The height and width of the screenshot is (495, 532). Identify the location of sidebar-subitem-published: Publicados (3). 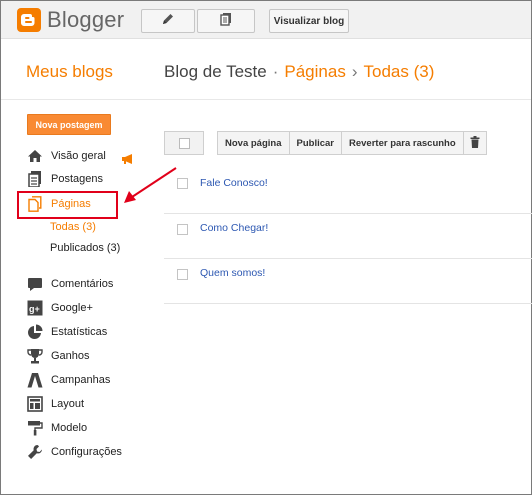
(85, 248).